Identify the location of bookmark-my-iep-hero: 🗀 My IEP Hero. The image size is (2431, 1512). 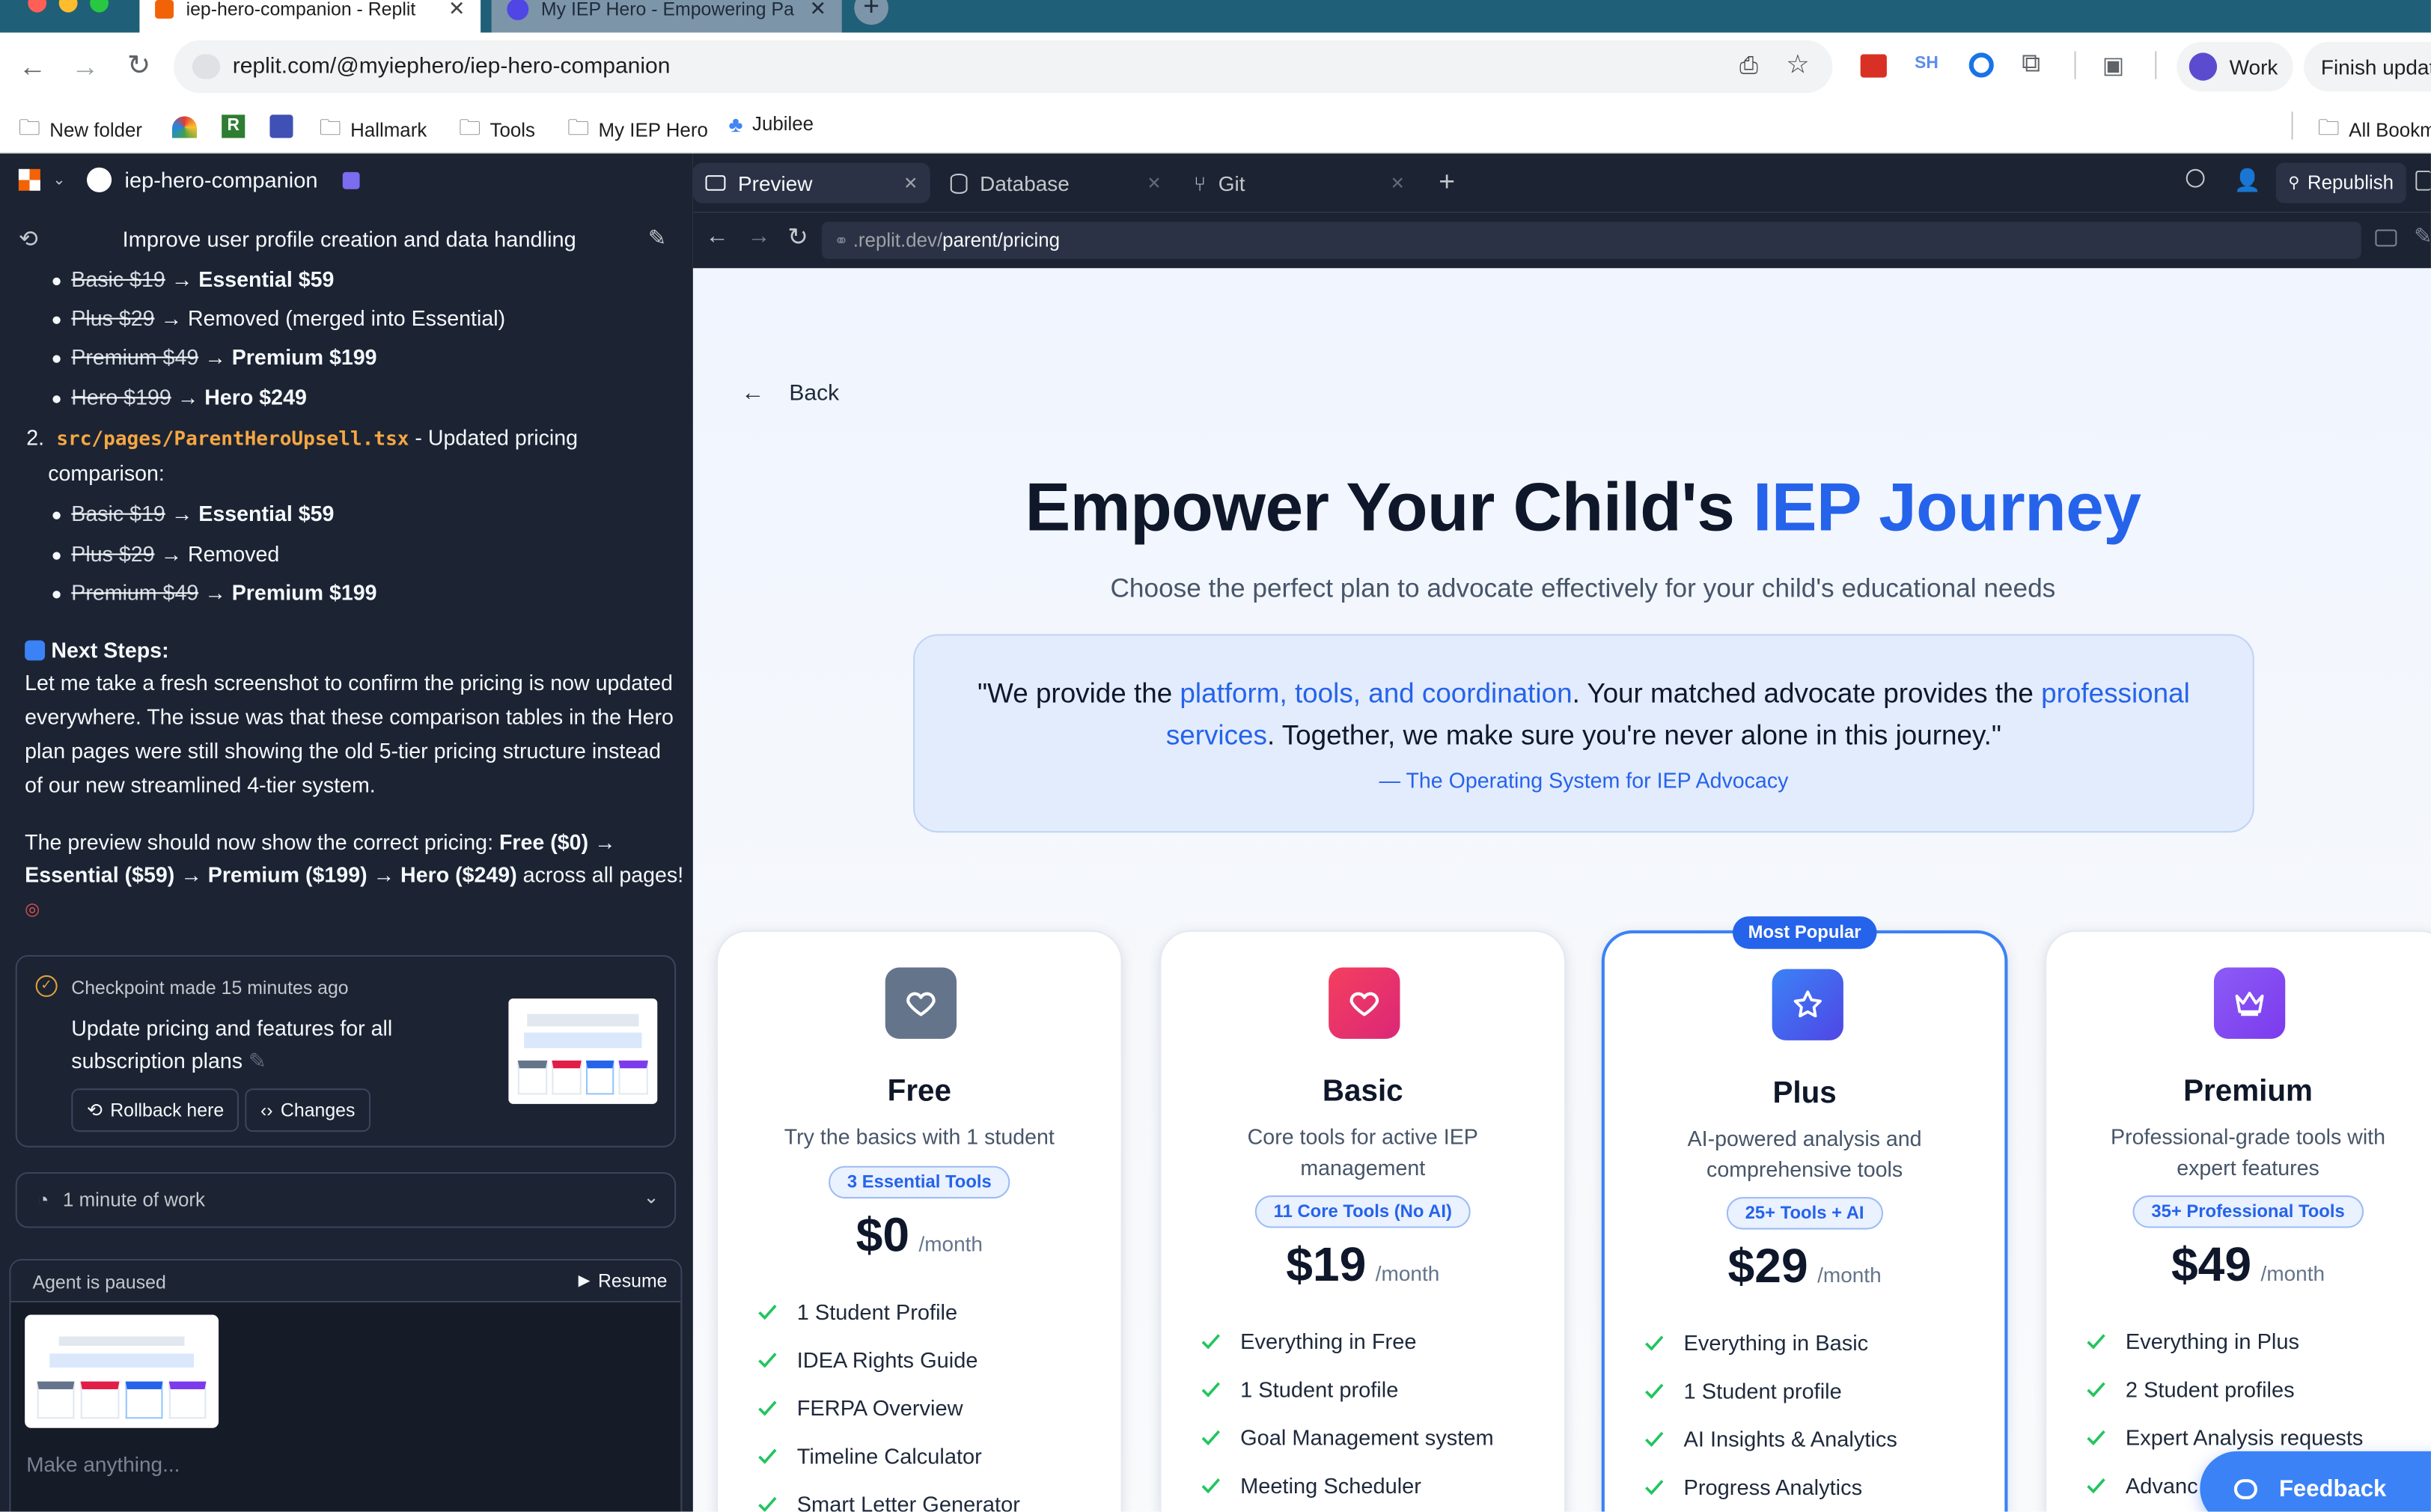
(637, 130).